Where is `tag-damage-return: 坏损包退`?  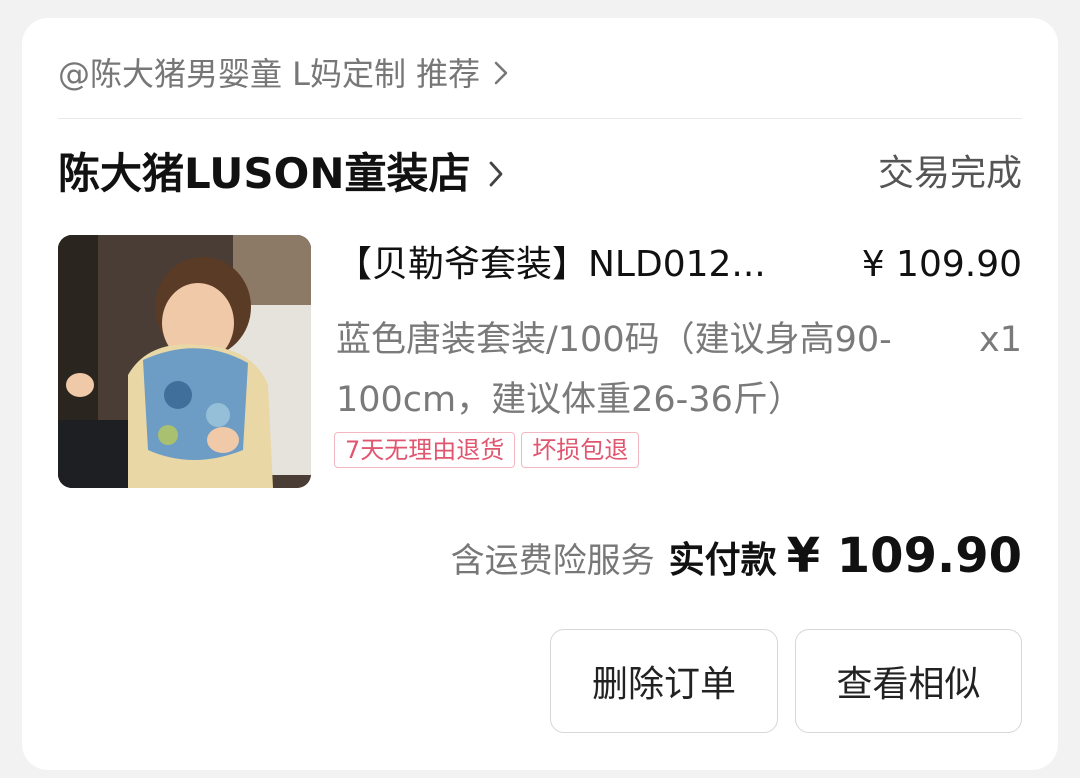
tag-damage-return: 坏损包退 is located at coordinates (580, 450).